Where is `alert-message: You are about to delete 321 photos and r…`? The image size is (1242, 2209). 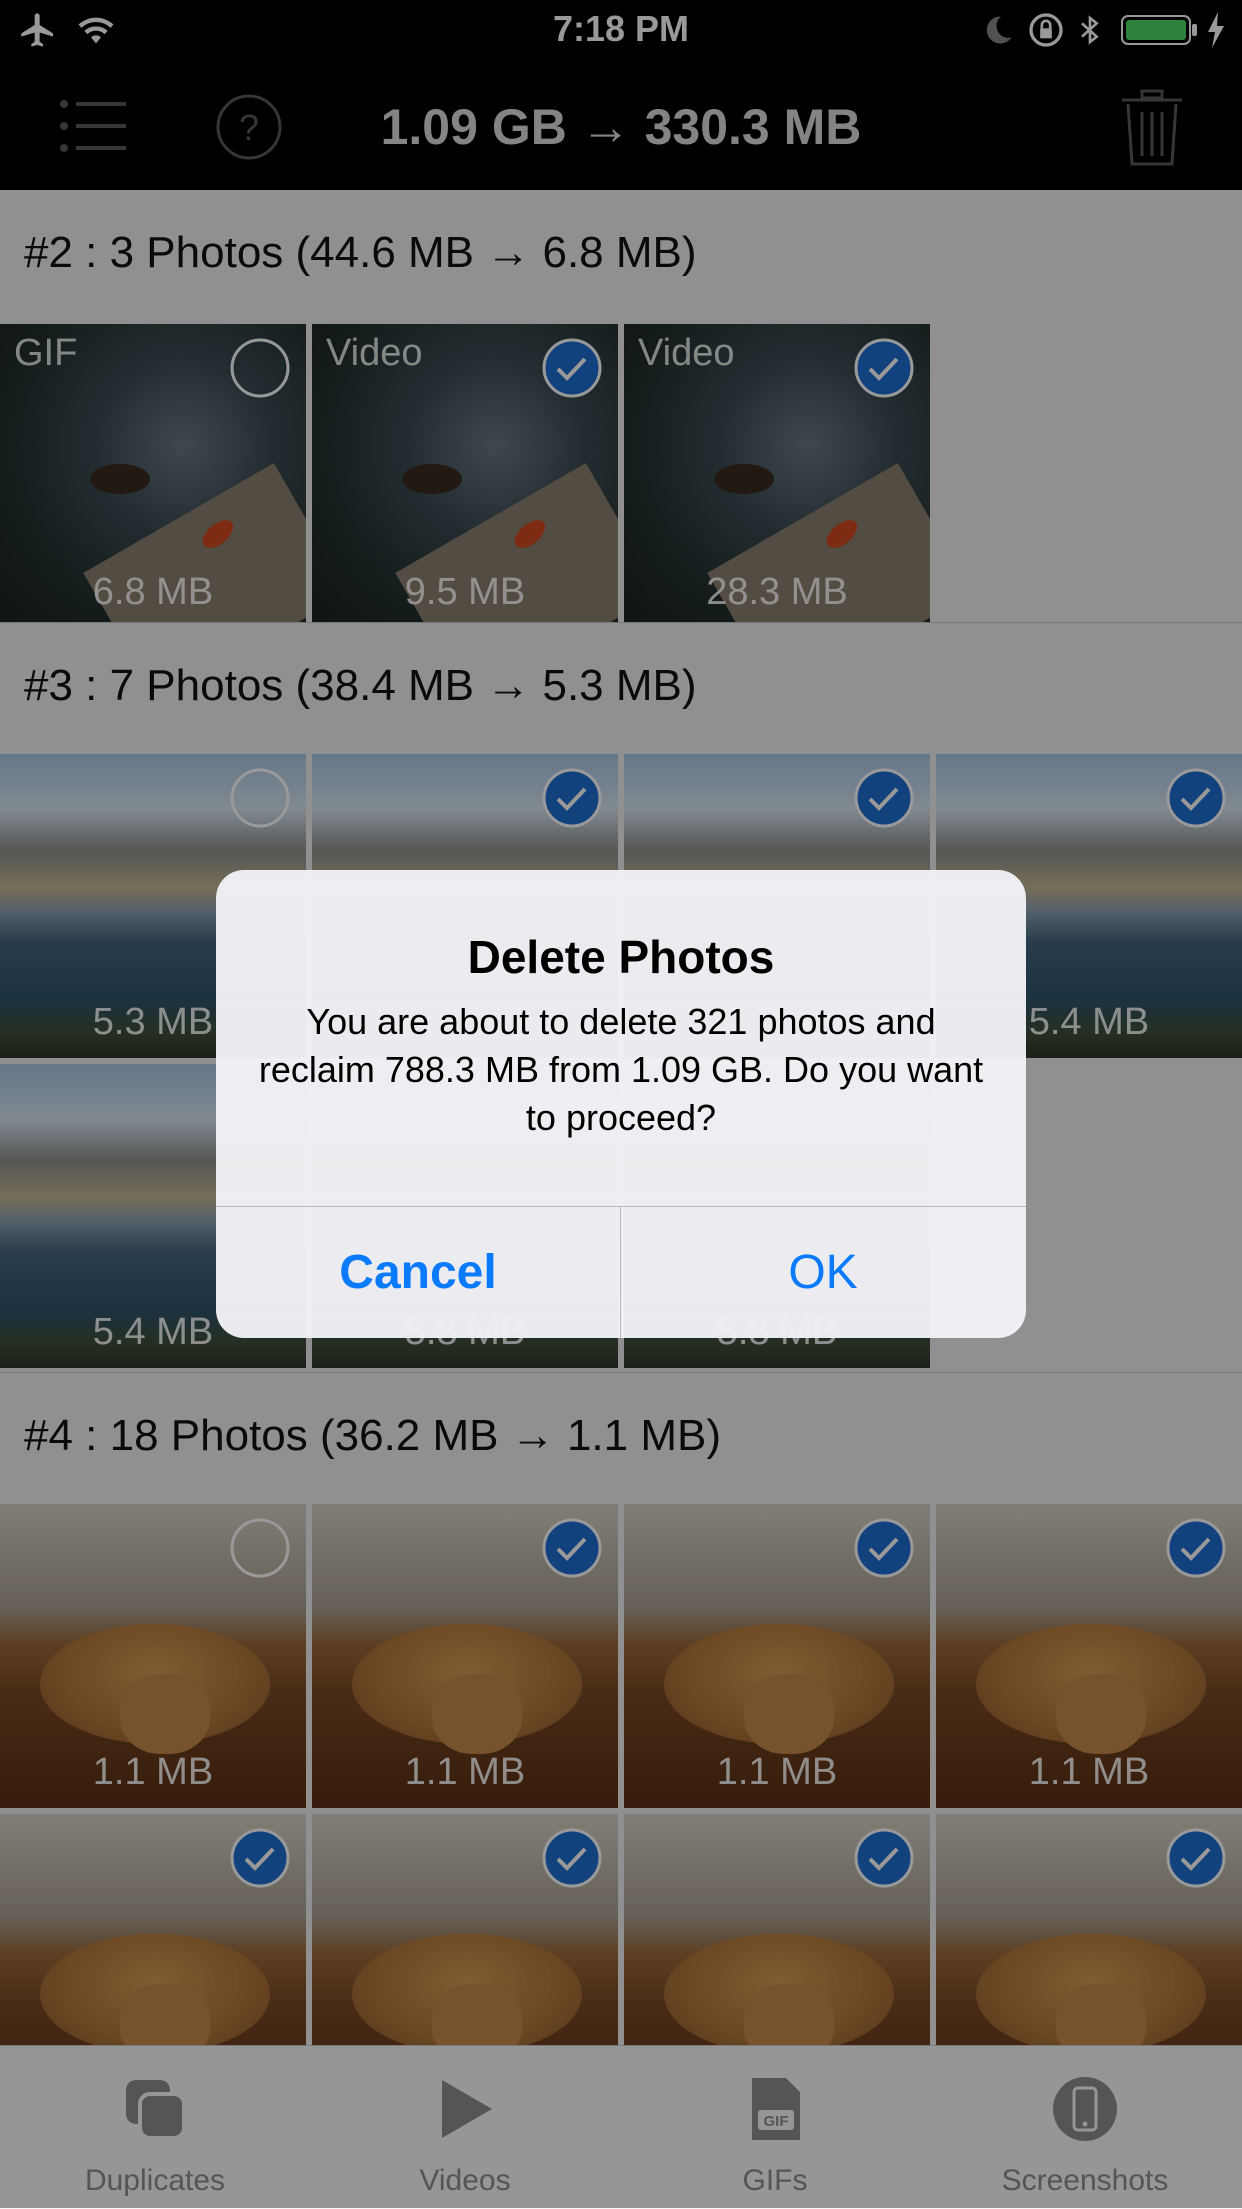 alert-message: You are about to delete 321 photos and r… is located at coordinates (621, 1069).